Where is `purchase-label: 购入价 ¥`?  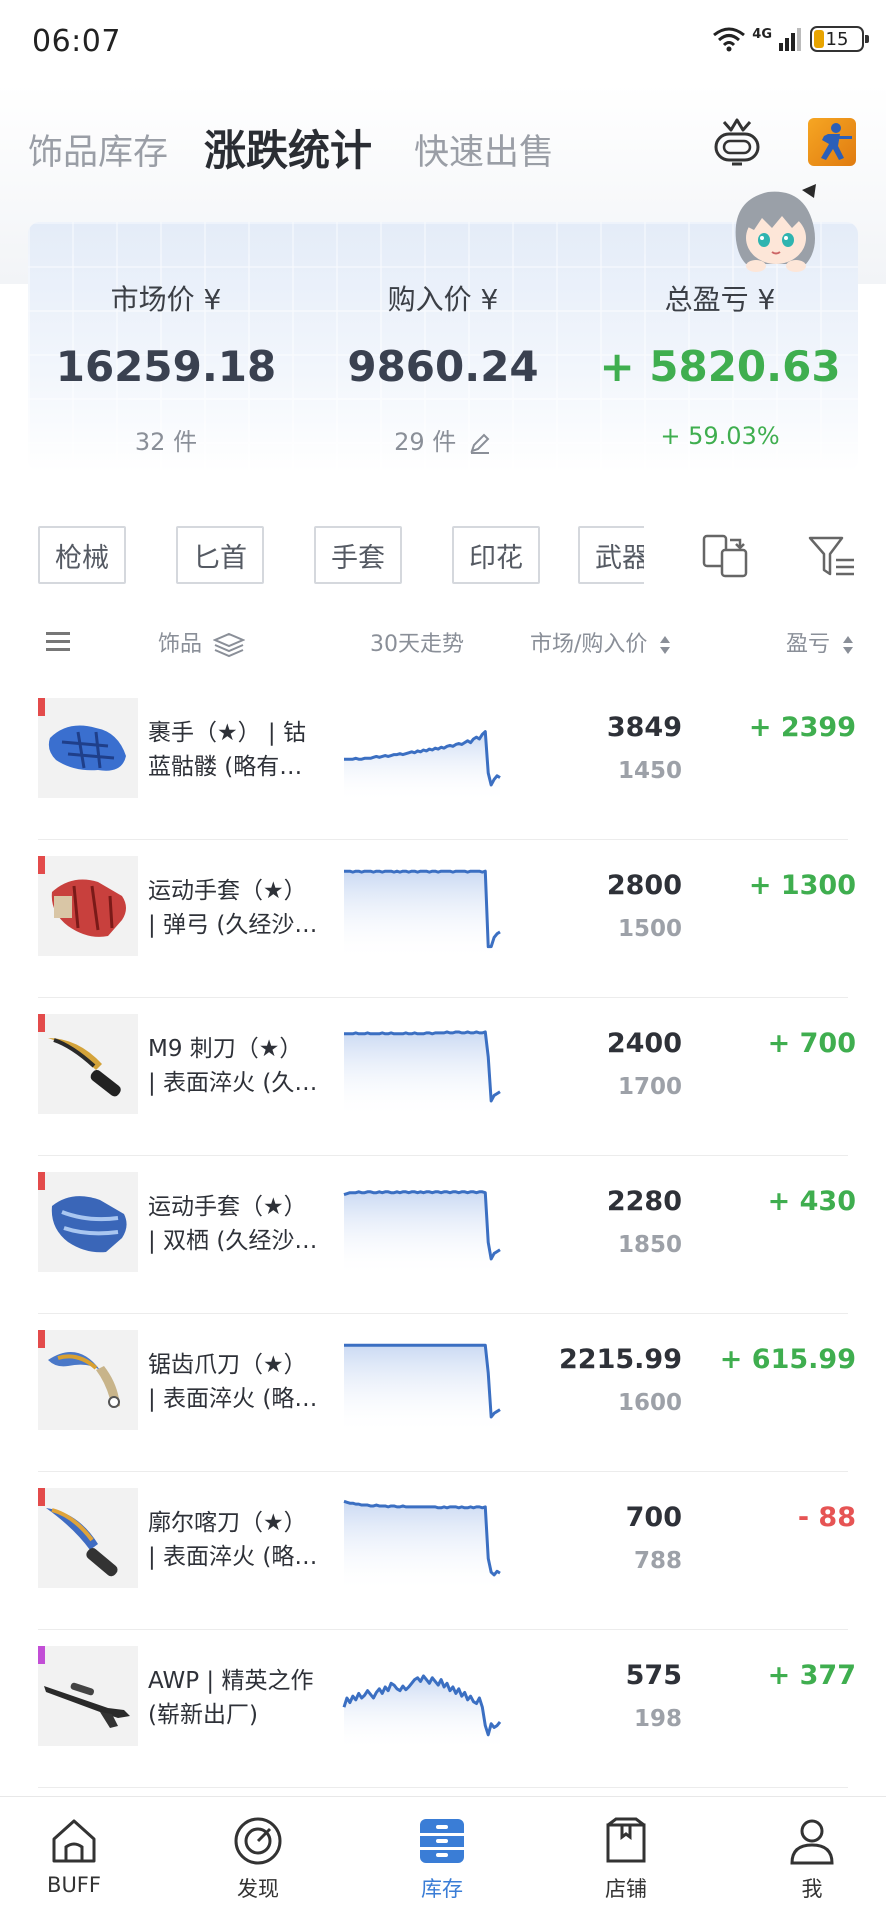 purchase-label: 购入价 ¥ is located at coordinates (443, 299).